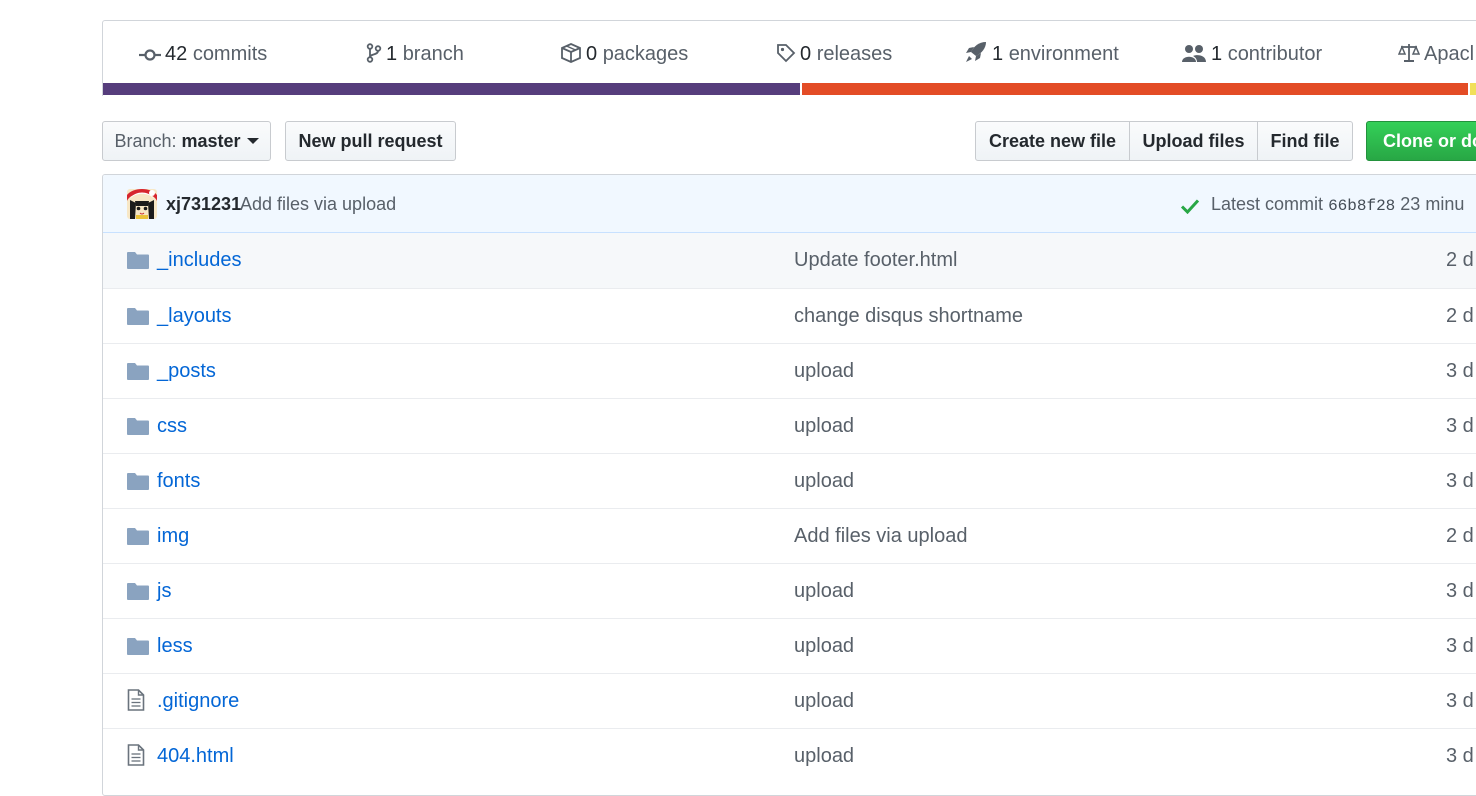 The image size is (1476, 796). I want to click on releases-link: 0 releases, so click(834, 53).